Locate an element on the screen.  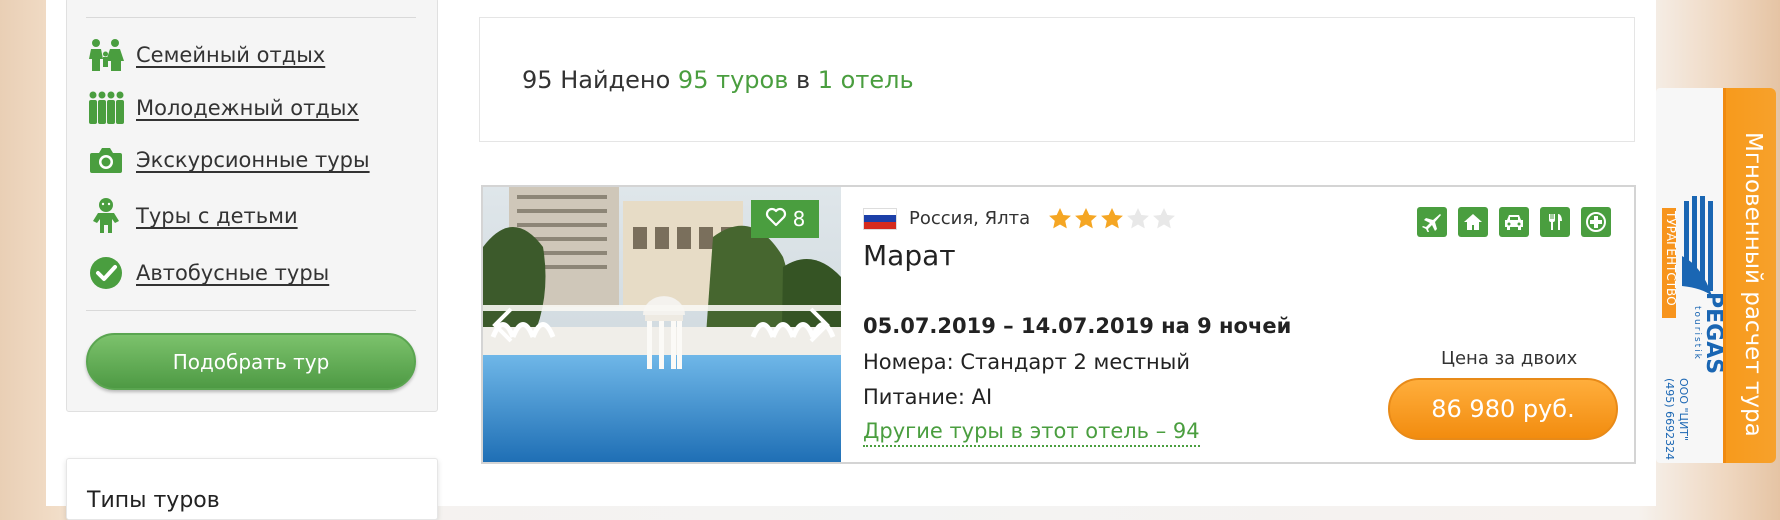
summary-hotels-count: 1 отель is located at coordinates (865, 80).